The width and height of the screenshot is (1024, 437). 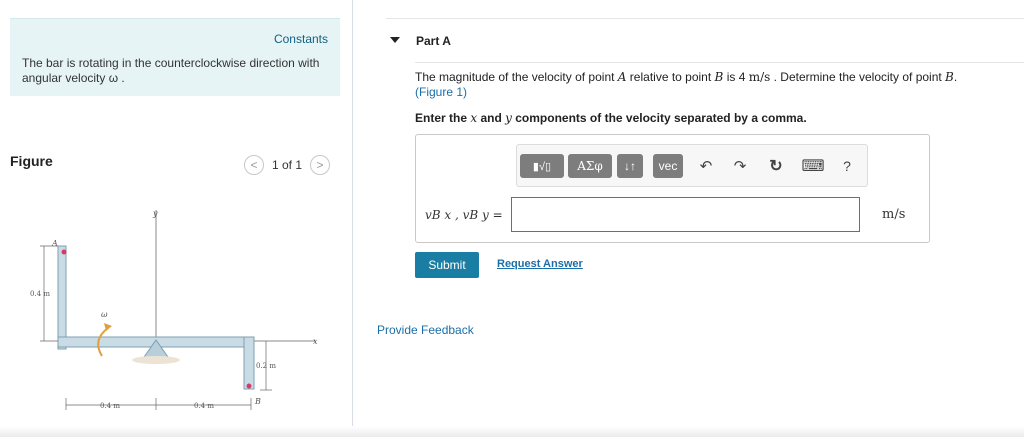 I want to click on keyboard-icon: ⌨, so click(x=813, y=166).